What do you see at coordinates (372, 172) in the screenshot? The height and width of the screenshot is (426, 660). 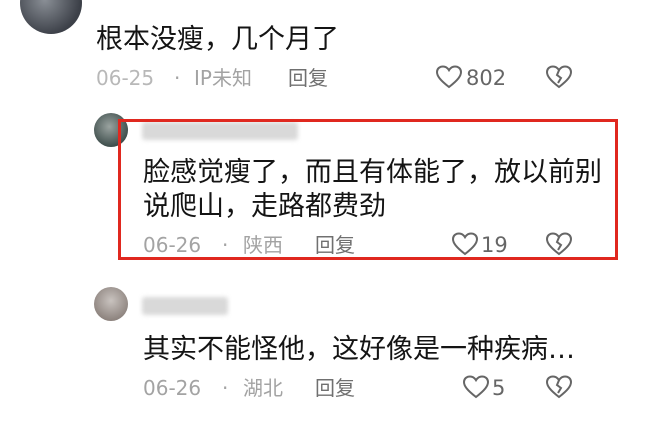 I see `comment-text-line-1: 脸感觉瘦了，而且有体能了，放以前别` at bounding box center [372, 172].